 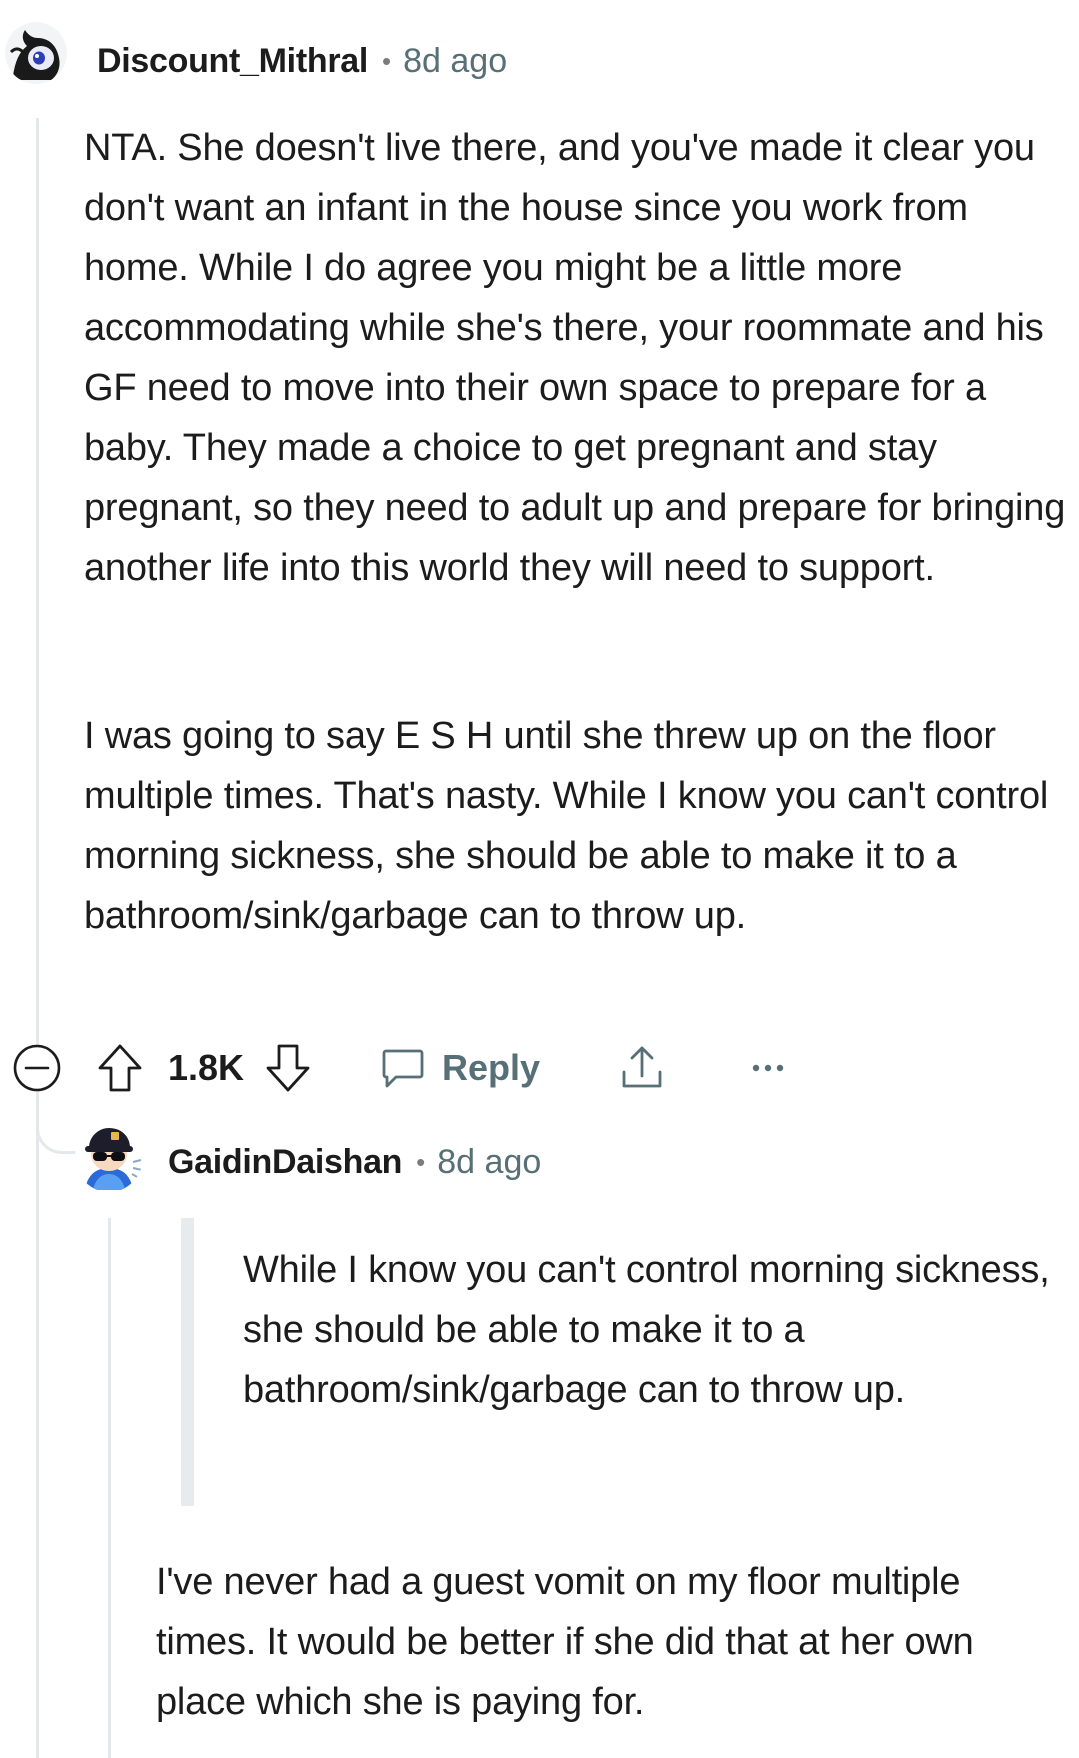 I want to click on reply-button: Reply, so click(x=460, y=1068).